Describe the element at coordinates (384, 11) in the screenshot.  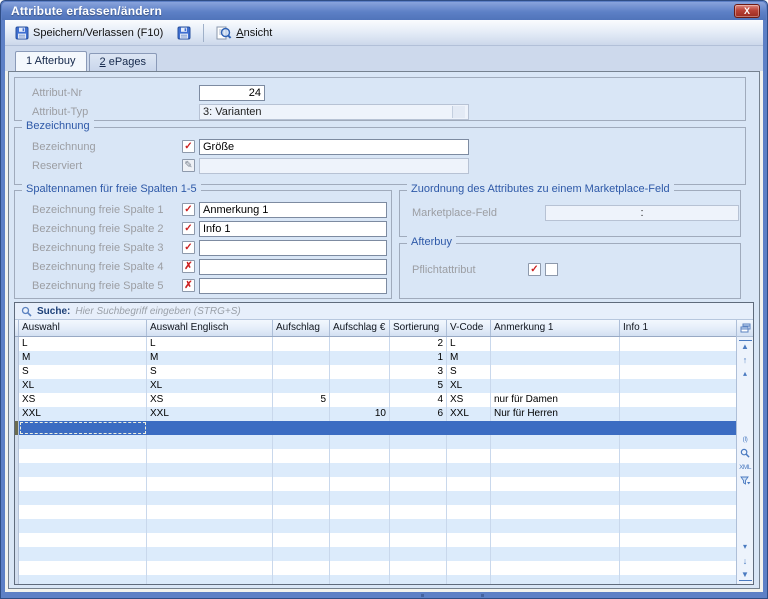
I see `titlebar: Attribute erfassen/ändern X` at that location.